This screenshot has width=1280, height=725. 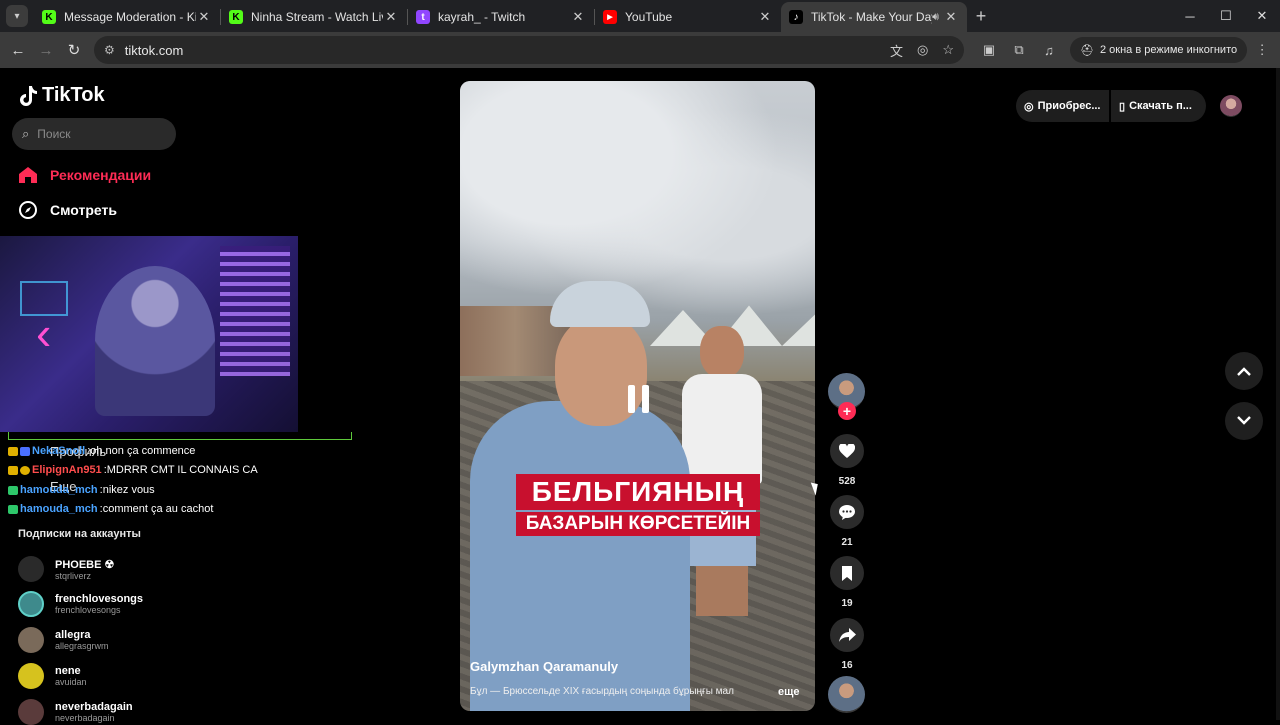 What do you see at coordinates (649, 17) in the screenshot?
I see `tab-title: YouTube` at bounding box center [649, 17].